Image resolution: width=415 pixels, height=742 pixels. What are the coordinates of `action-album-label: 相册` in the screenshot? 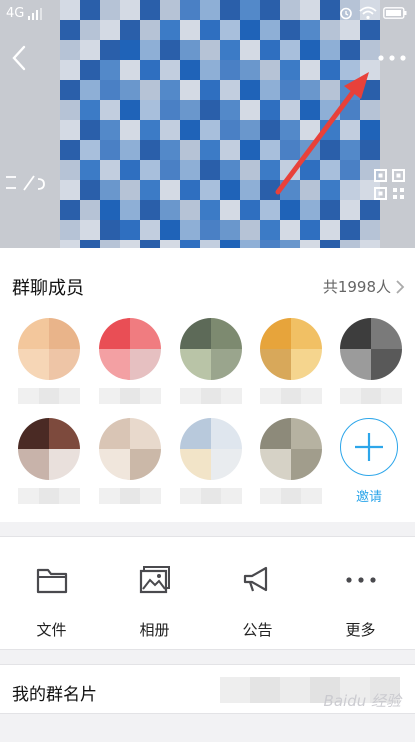 It's located at (154, 630).